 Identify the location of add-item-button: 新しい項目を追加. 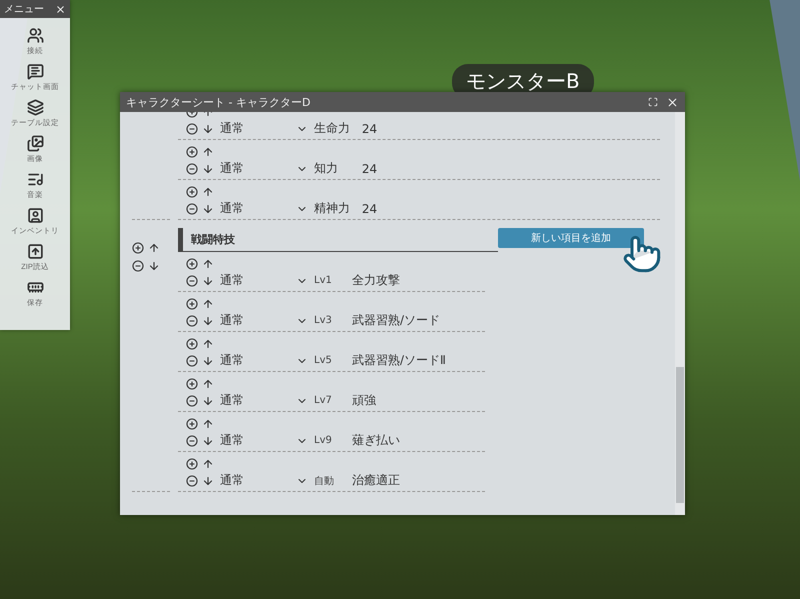
(571, 238).